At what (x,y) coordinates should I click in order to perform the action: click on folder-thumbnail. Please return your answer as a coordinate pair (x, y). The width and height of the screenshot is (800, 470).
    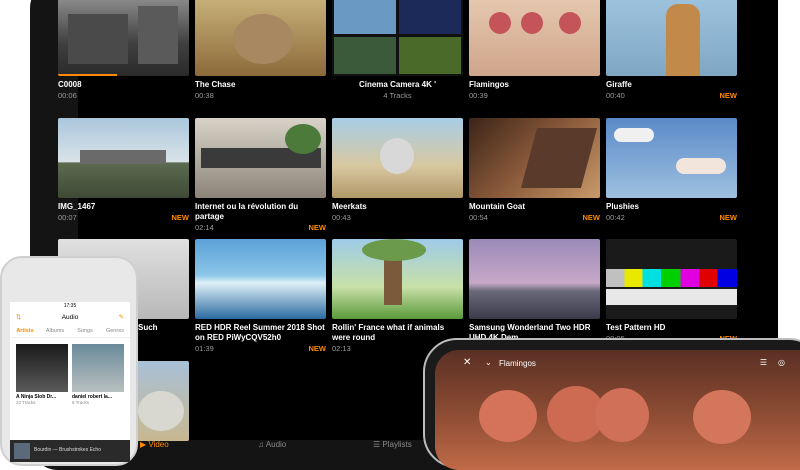
    Looking at the image, I should click on (397, 38).